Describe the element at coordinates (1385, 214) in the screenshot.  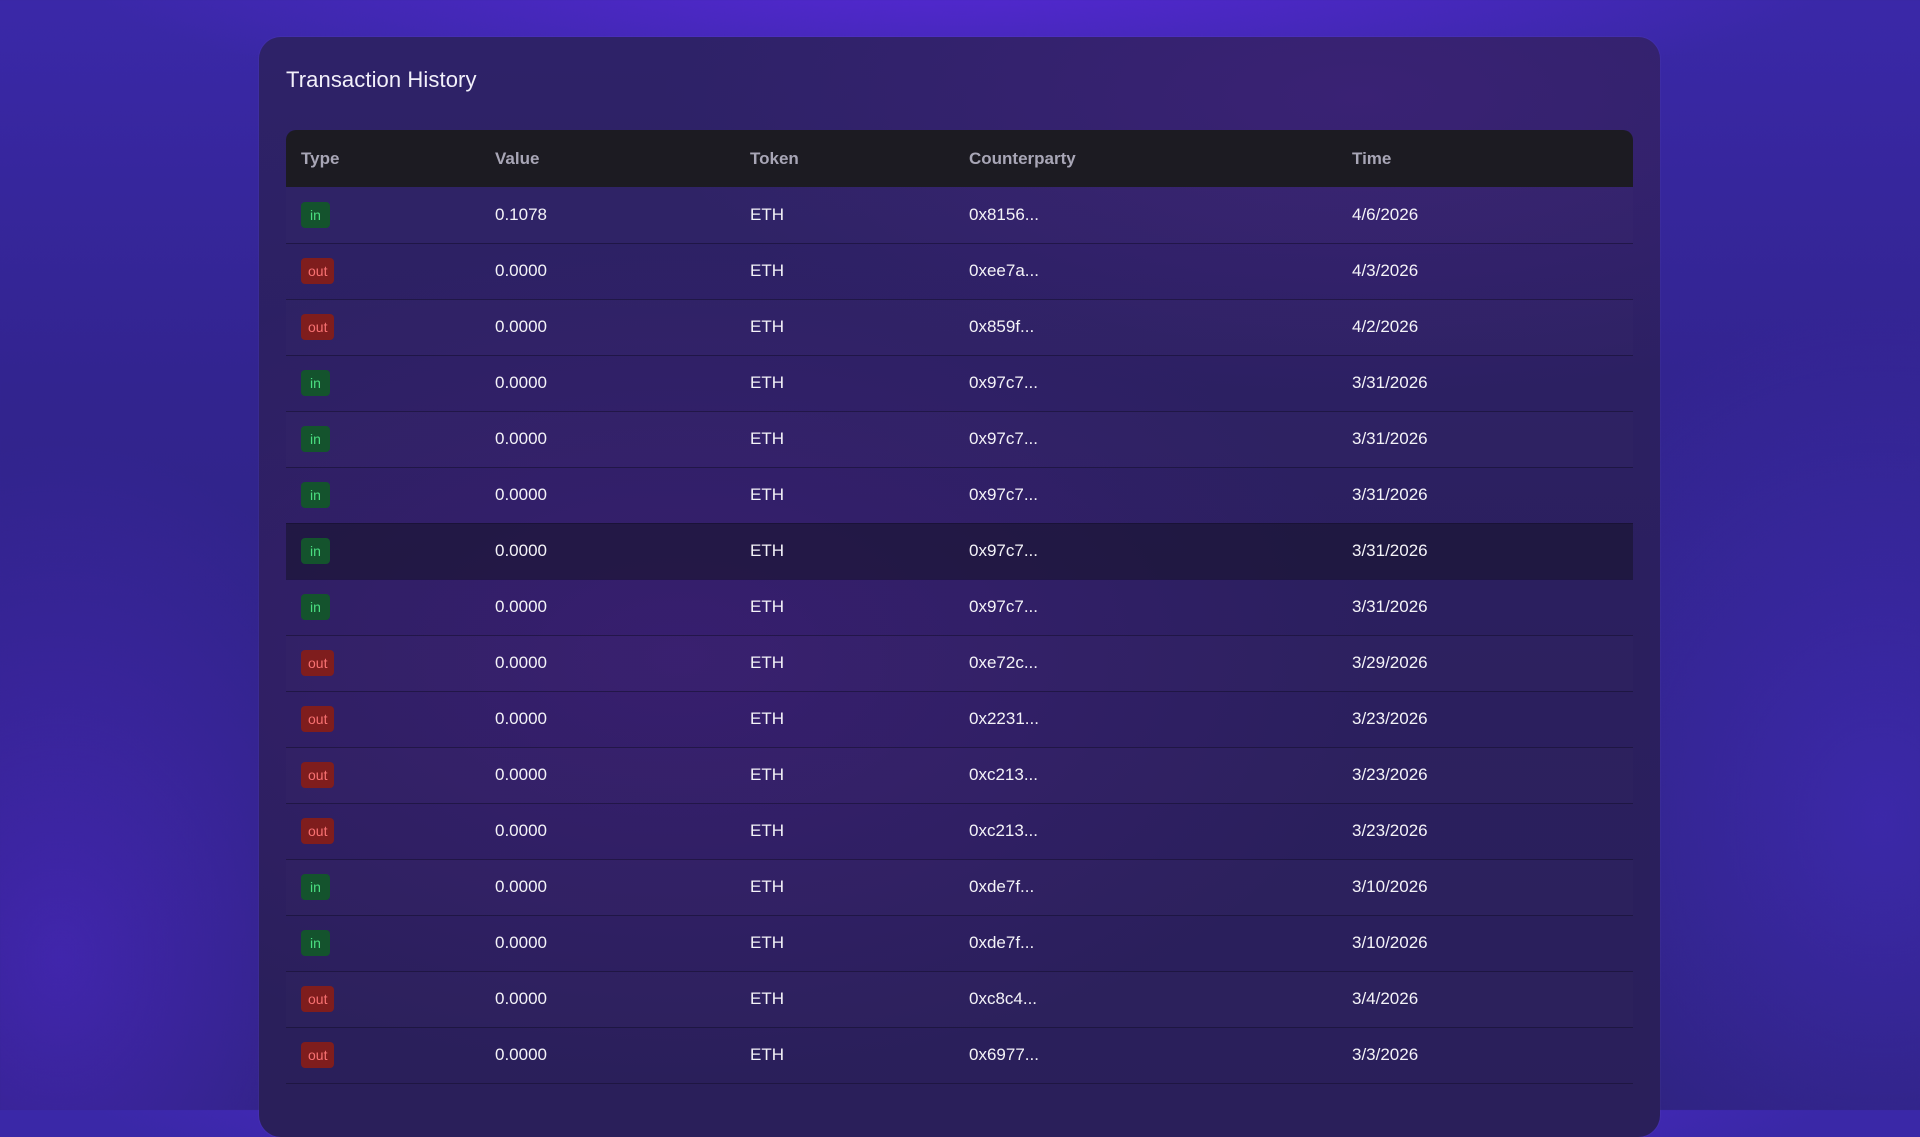
I see `cell-time: 4/6/2026` at that location.